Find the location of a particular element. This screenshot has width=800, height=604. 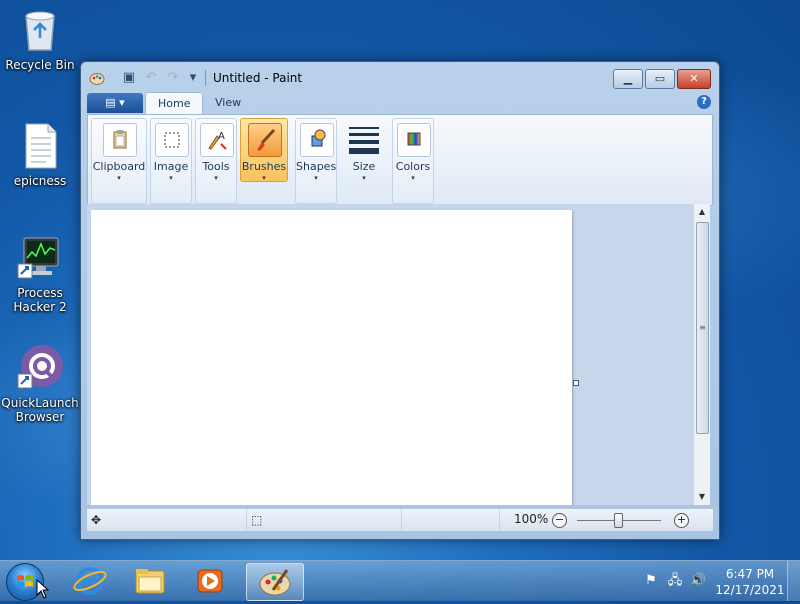

show-desktop-button is located at coordinates (793, 581).